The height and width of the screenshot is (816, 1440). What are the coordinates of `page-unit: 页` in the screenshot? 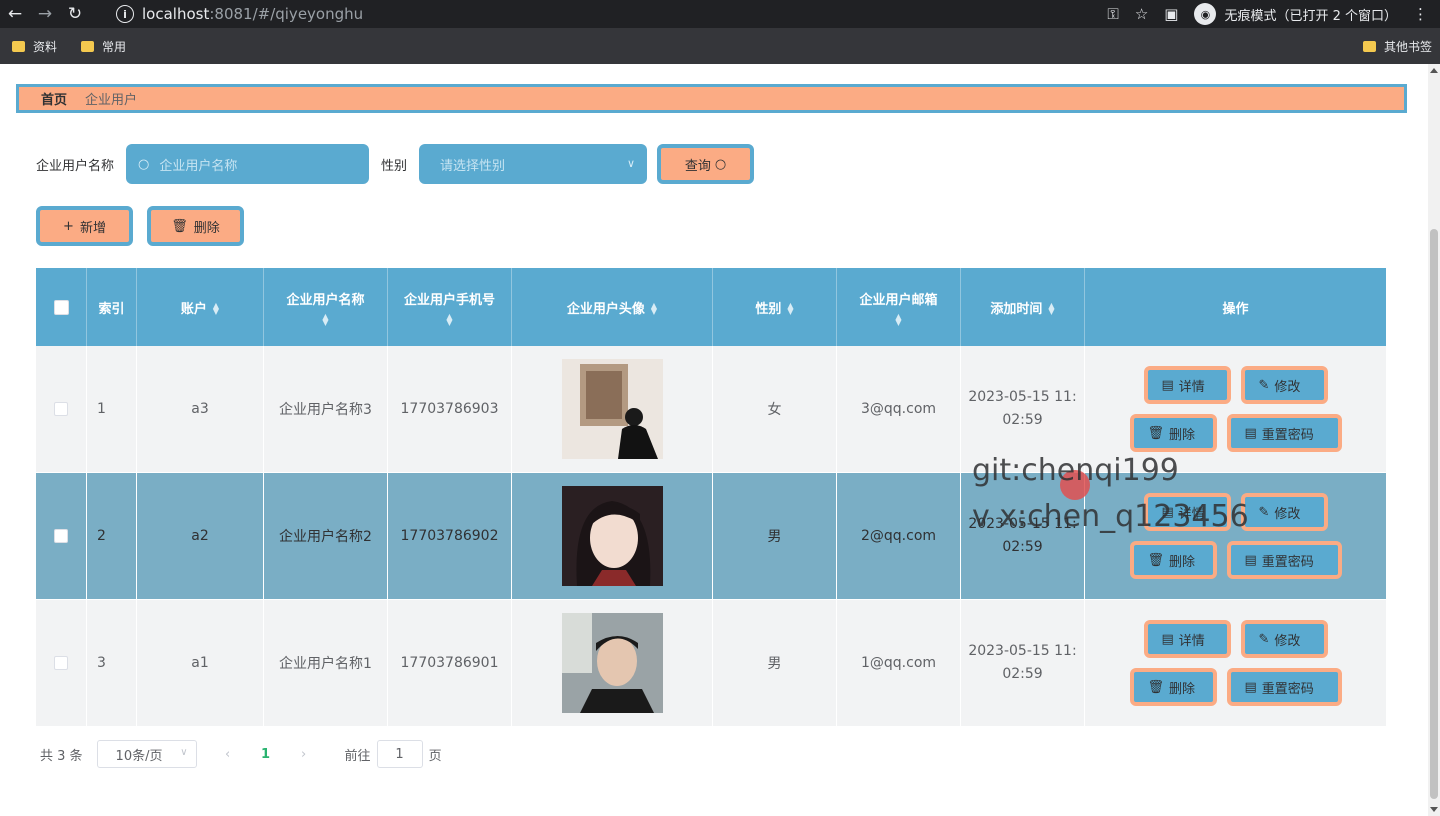 It's located at (435, 756).